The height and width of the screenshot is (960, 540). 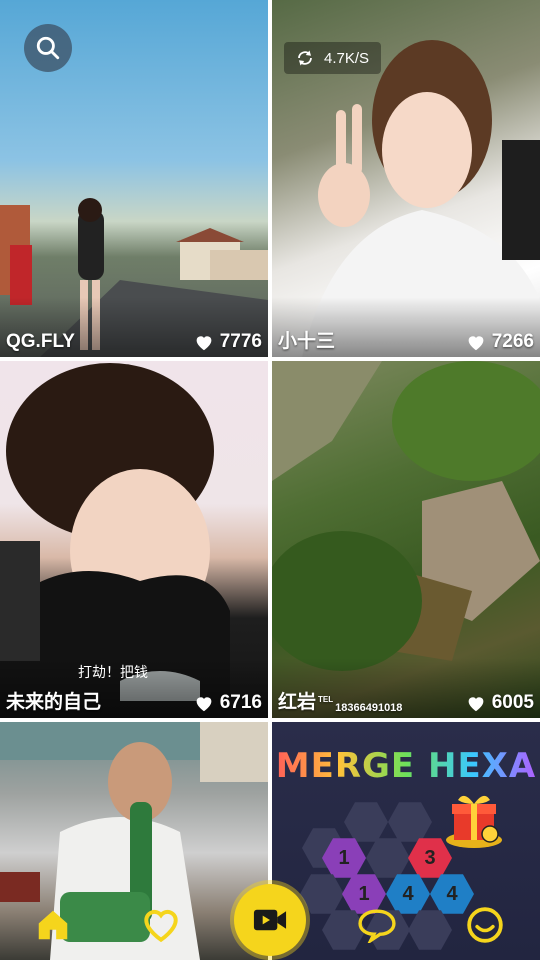 I want to click on nav-home, so click(x=53, y=925).